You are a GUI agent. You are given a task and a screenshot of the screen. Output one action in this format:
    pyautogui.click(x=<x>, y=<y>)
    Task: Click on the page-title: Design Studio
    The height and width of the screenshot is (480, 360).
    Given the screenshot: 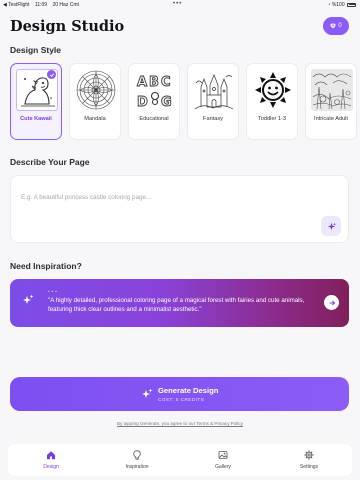 What is the action you would take?
    pyautogui.click(x=67, y=26)
    